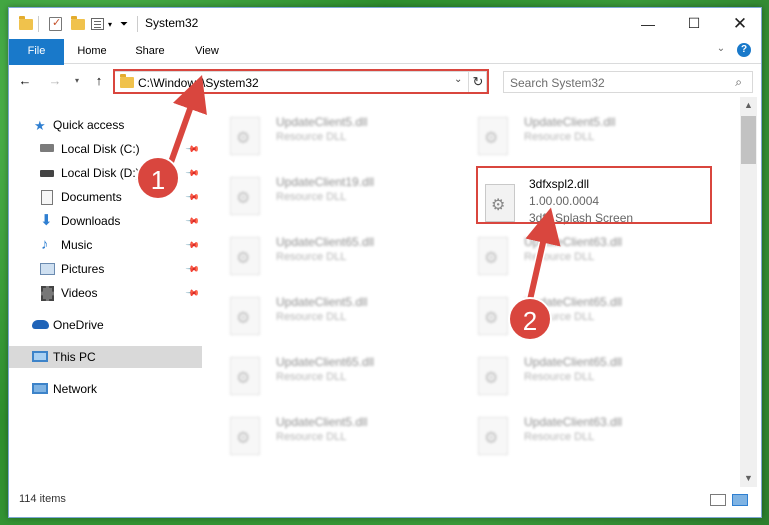 The height and width of the screenshot is (525, 769). What do you see at coordinates (40, 324) in the screenshot?
I see `cloud-icon` at bounding box center [40, 324].